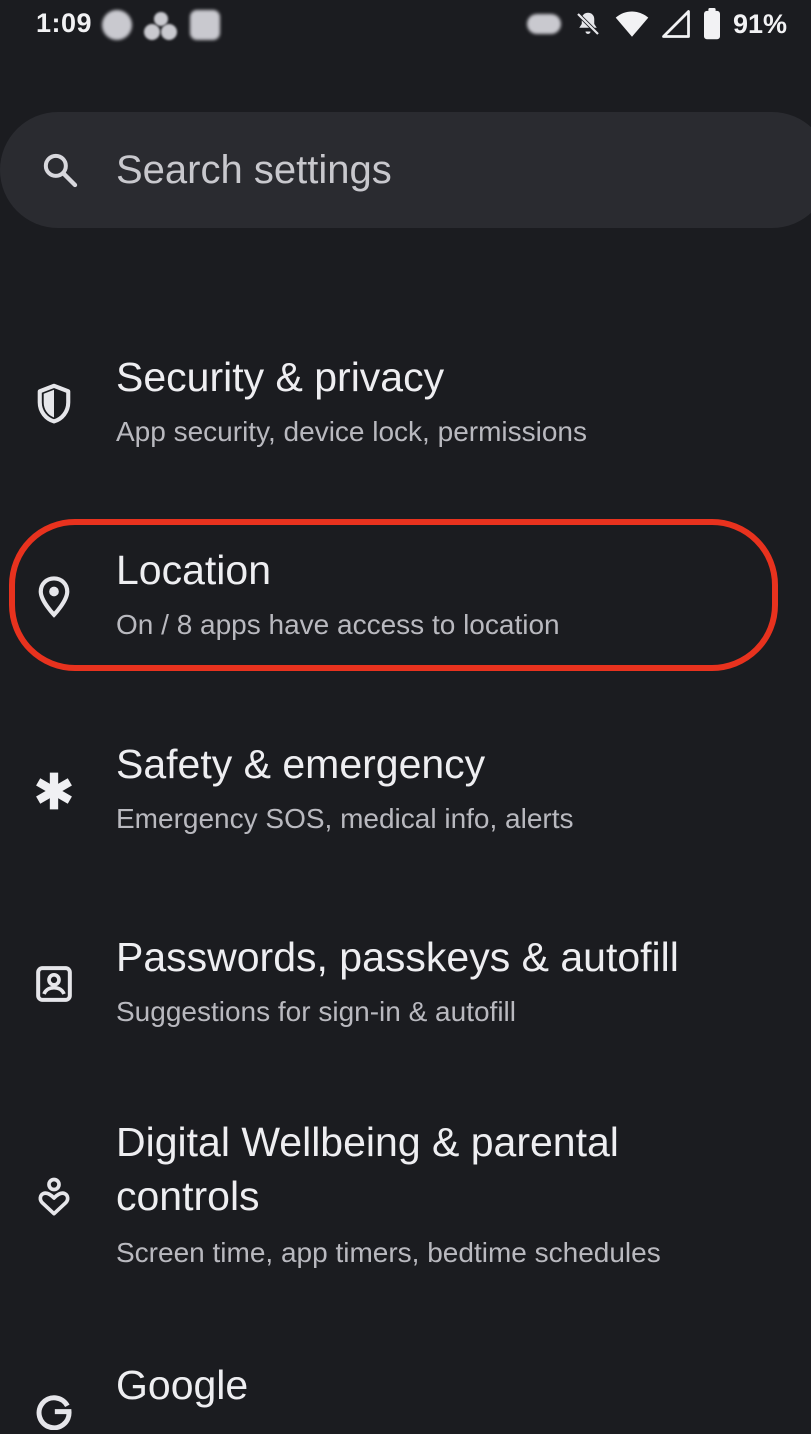  What do you see at coordinates (711, 24) in the screenshot?
I see `battery-icon` at bounding box center [711, 24].